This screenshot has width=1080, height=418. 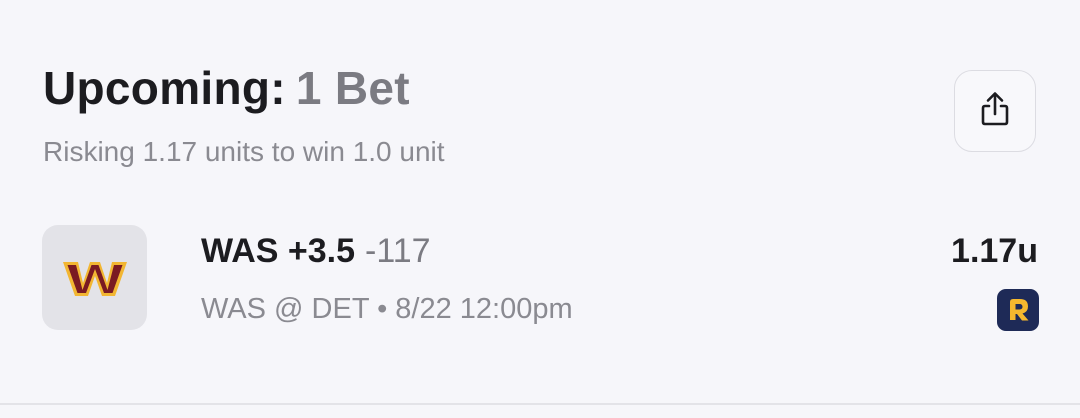 I want to click on bet-pick: WAS +3.5, so click(x=278, y=251).